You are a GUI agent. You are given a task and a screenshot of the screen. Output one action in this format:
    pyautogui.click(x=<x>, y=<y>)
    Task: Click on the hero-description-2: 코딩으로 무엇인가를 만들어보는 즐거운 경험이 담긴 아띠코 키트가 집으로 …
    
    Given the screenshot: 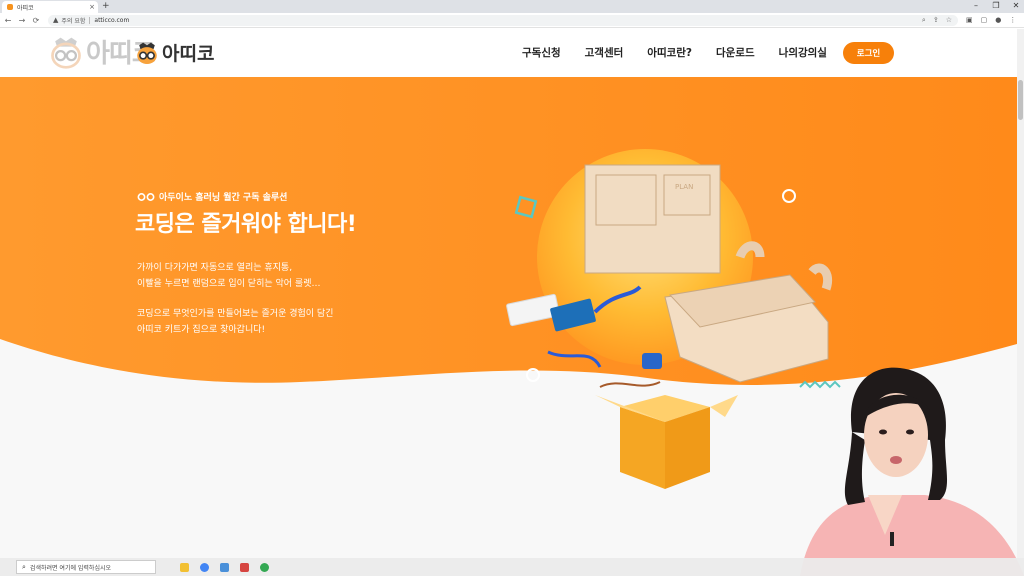 What is the action you would take?
    pyautogui.click(x=235, y=322)
    